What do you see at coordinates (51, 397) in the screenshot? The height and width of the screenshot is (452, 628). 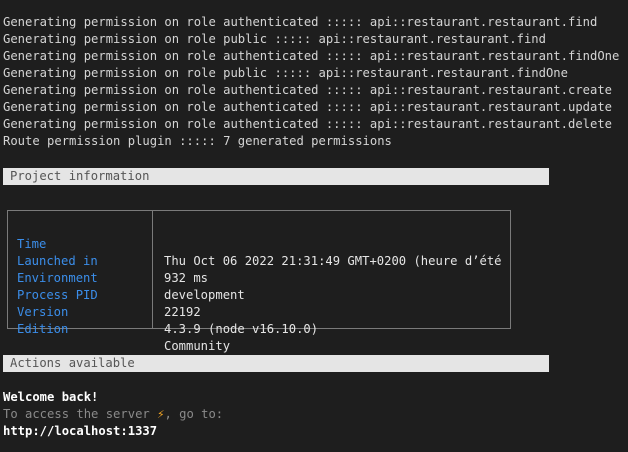 I see `welcome-message: Welcome back!` at bounding box center [51, 397].